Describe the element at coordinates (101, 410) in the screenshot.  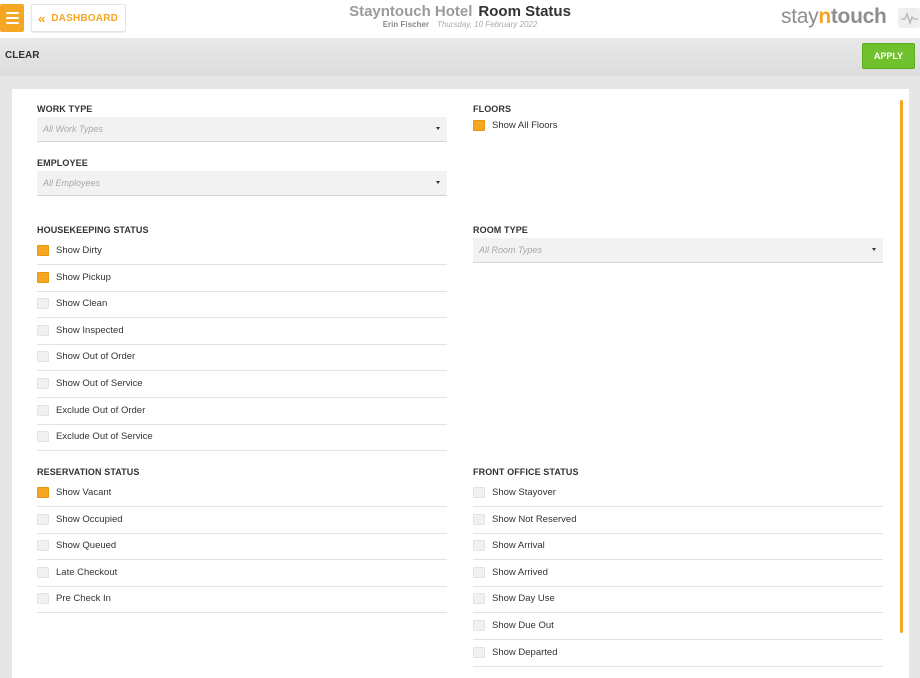
I see `option-label: Exclude Out of Order` at that location.